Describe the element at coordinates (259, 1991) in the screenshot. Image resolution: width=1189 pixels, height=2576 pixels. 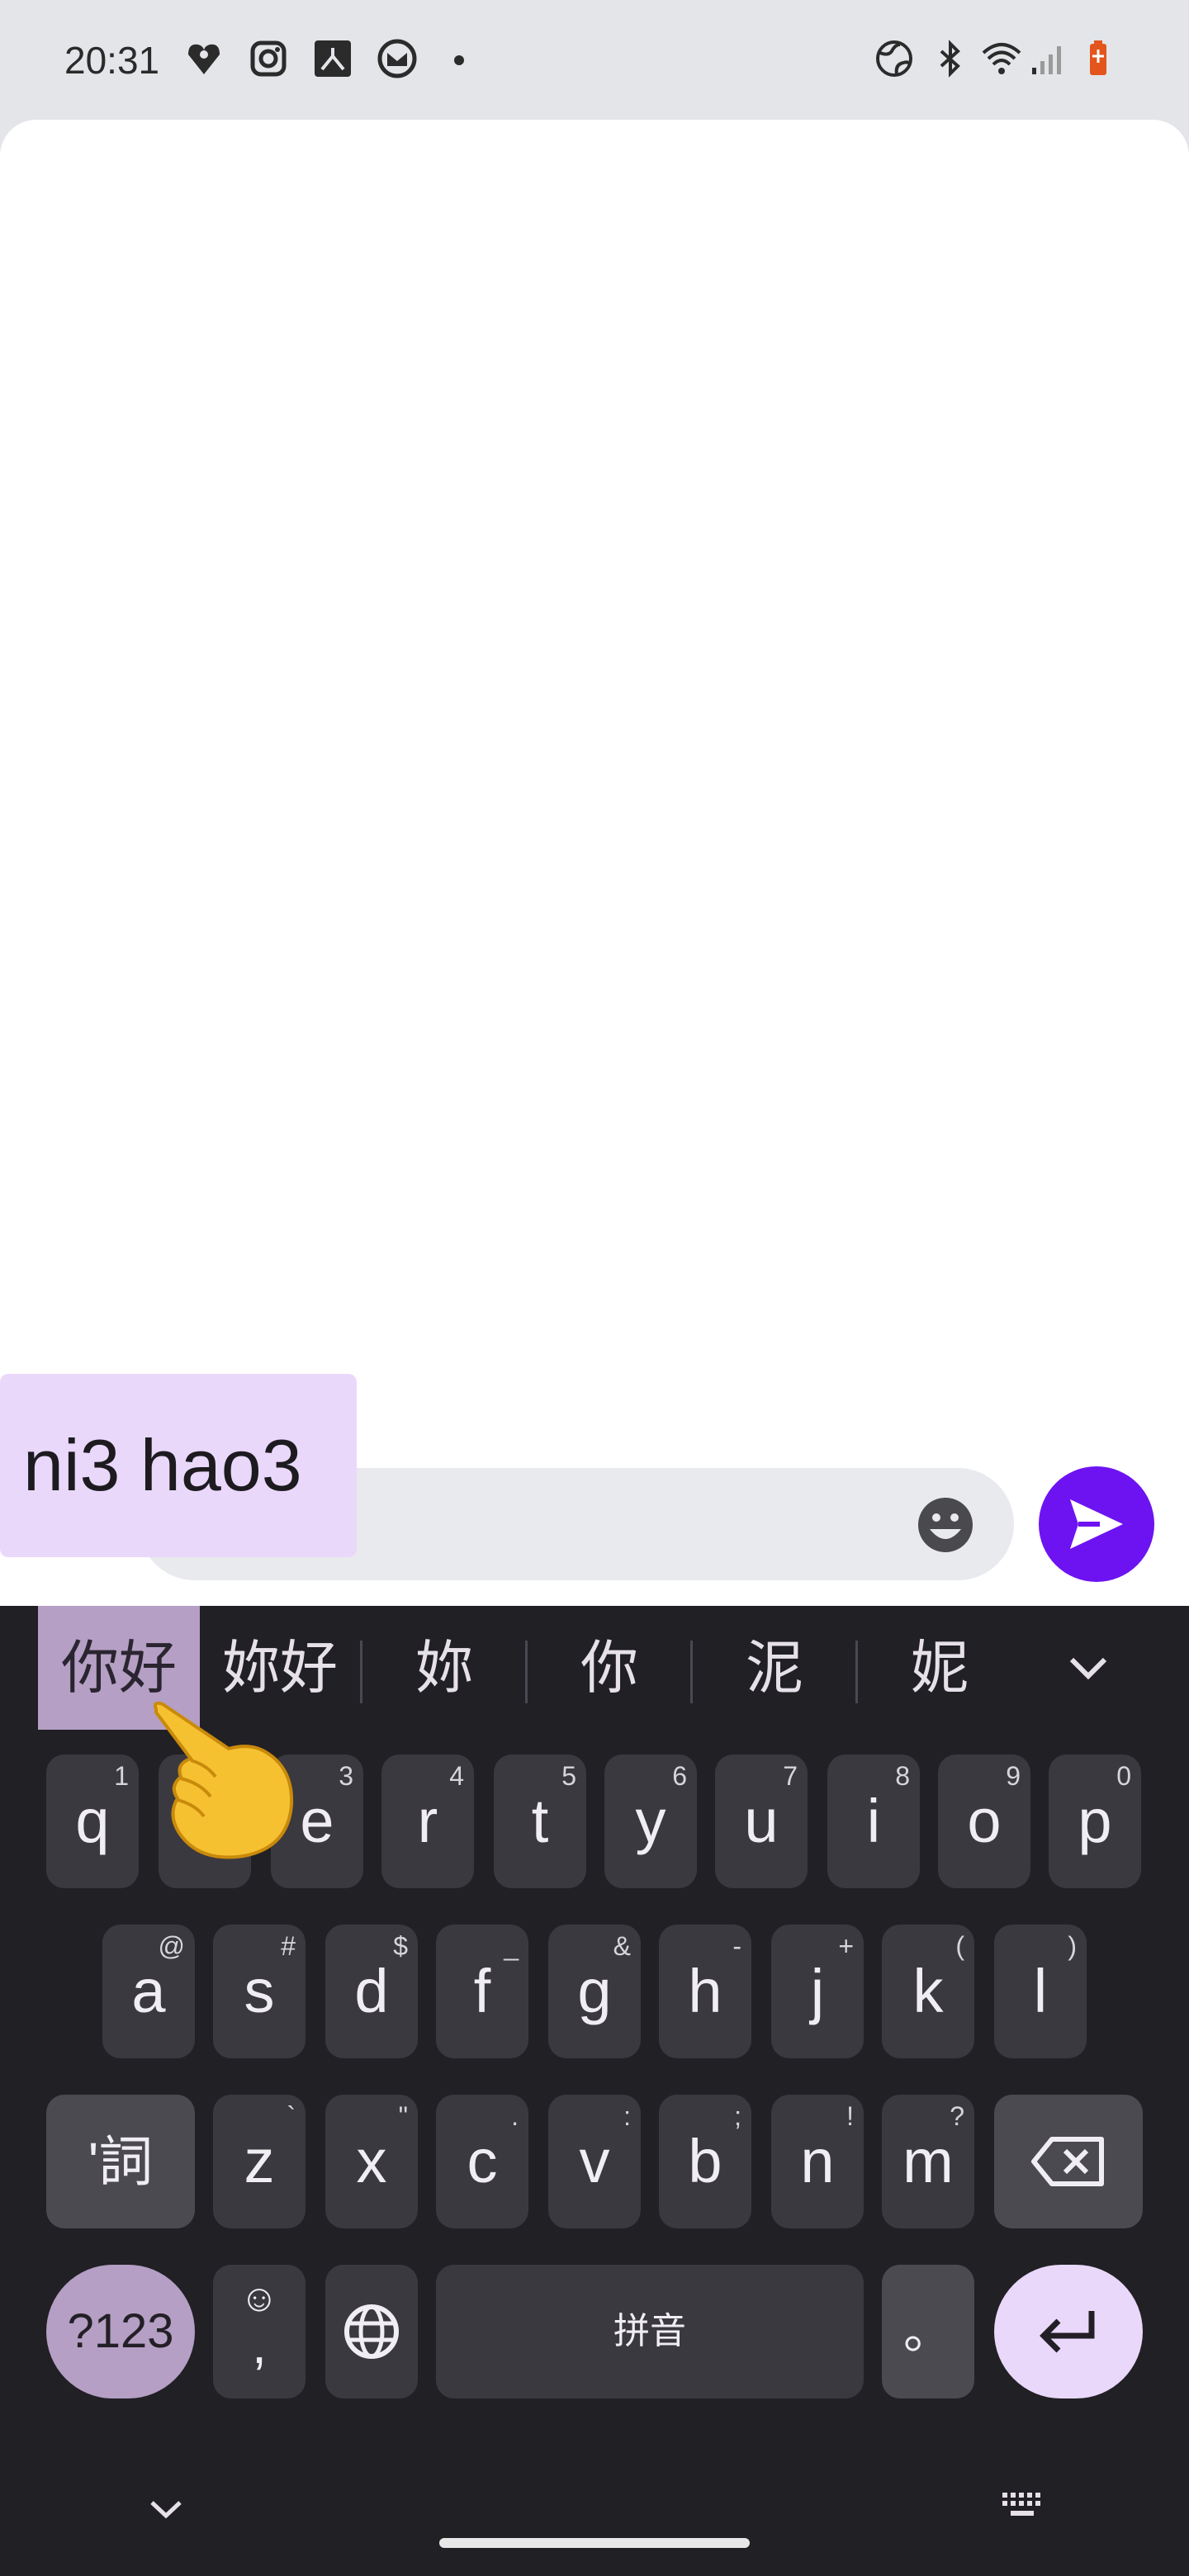
I see `key-s: s #` at that location.